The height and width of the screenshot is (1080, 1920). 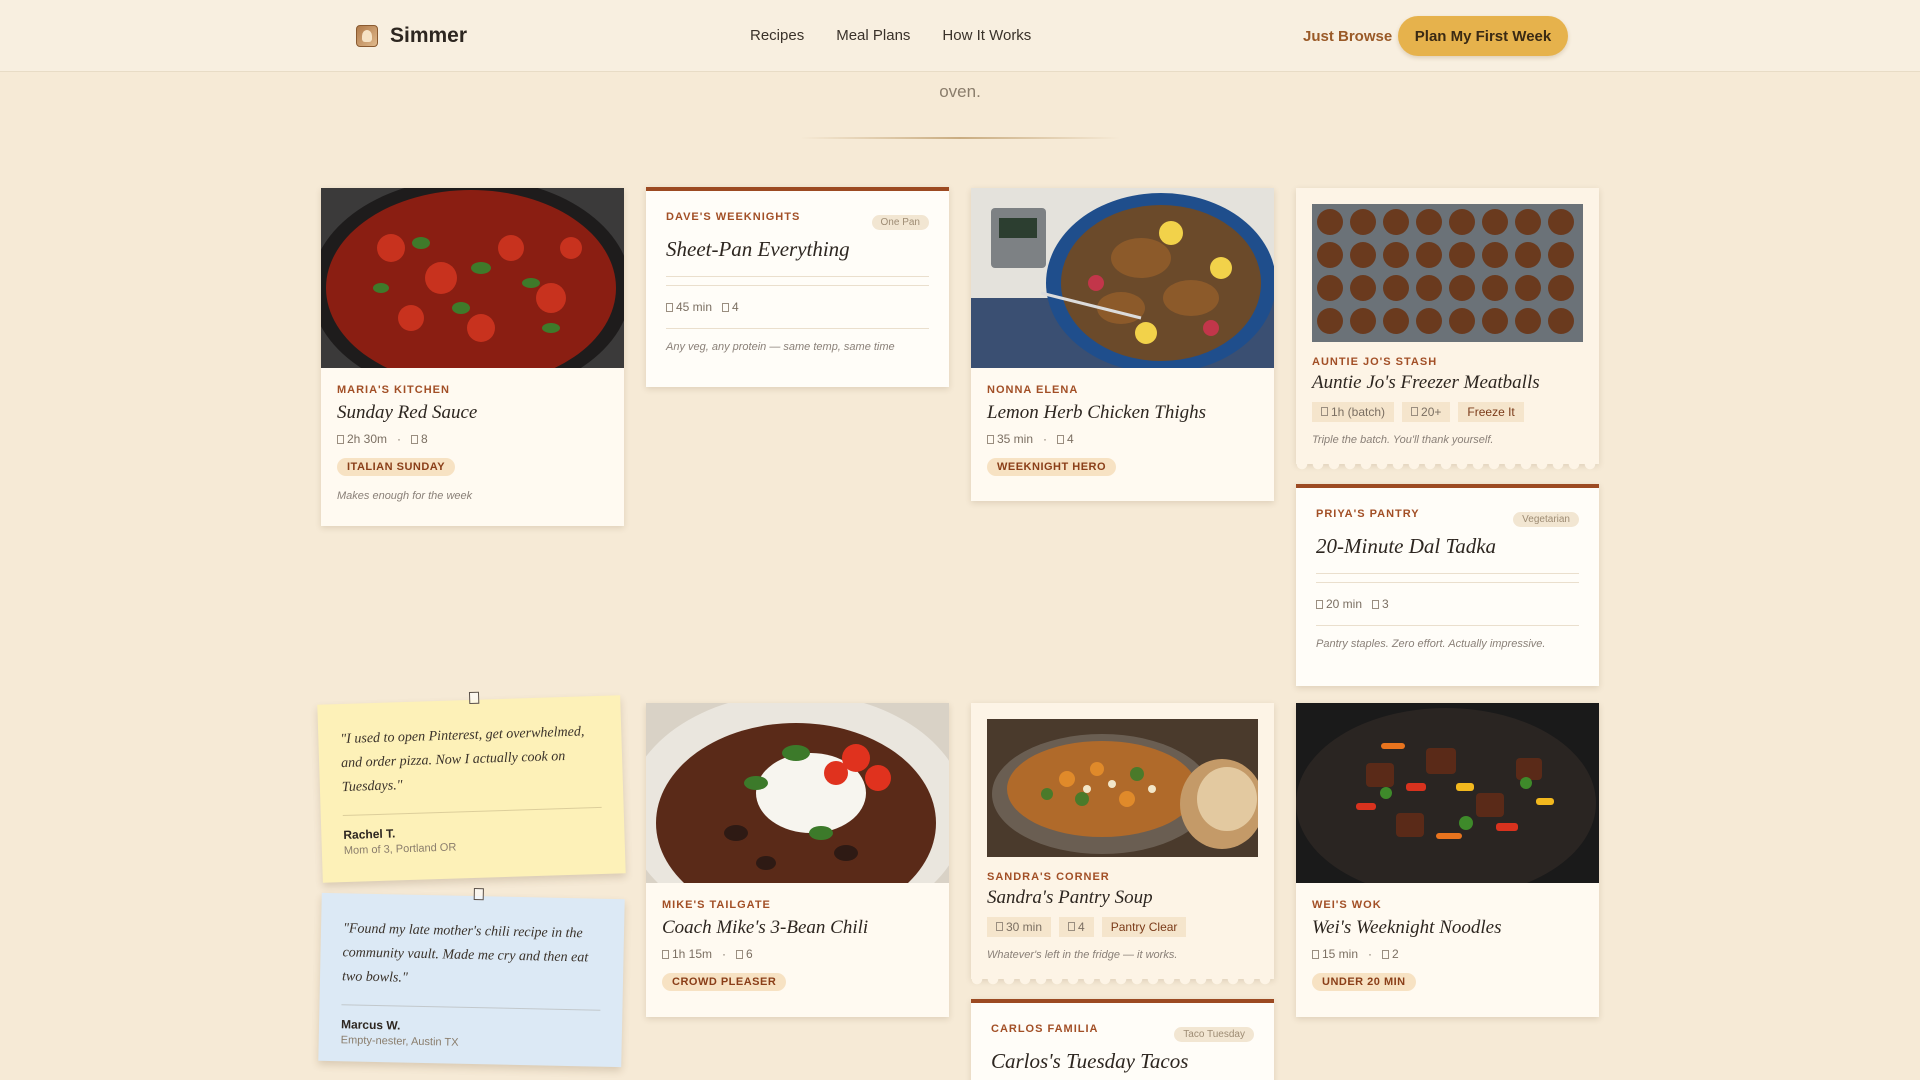 I want to click on serves-chip: 20+, so click(x=1426, y=412).